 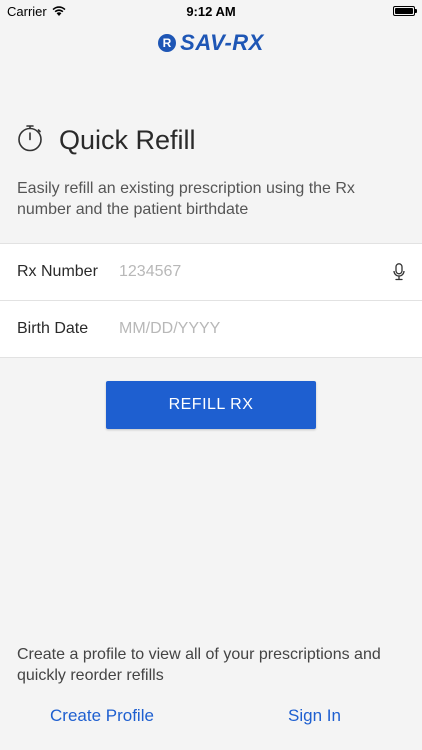 I want to click on battery-icon, so click(x=405, y=11).